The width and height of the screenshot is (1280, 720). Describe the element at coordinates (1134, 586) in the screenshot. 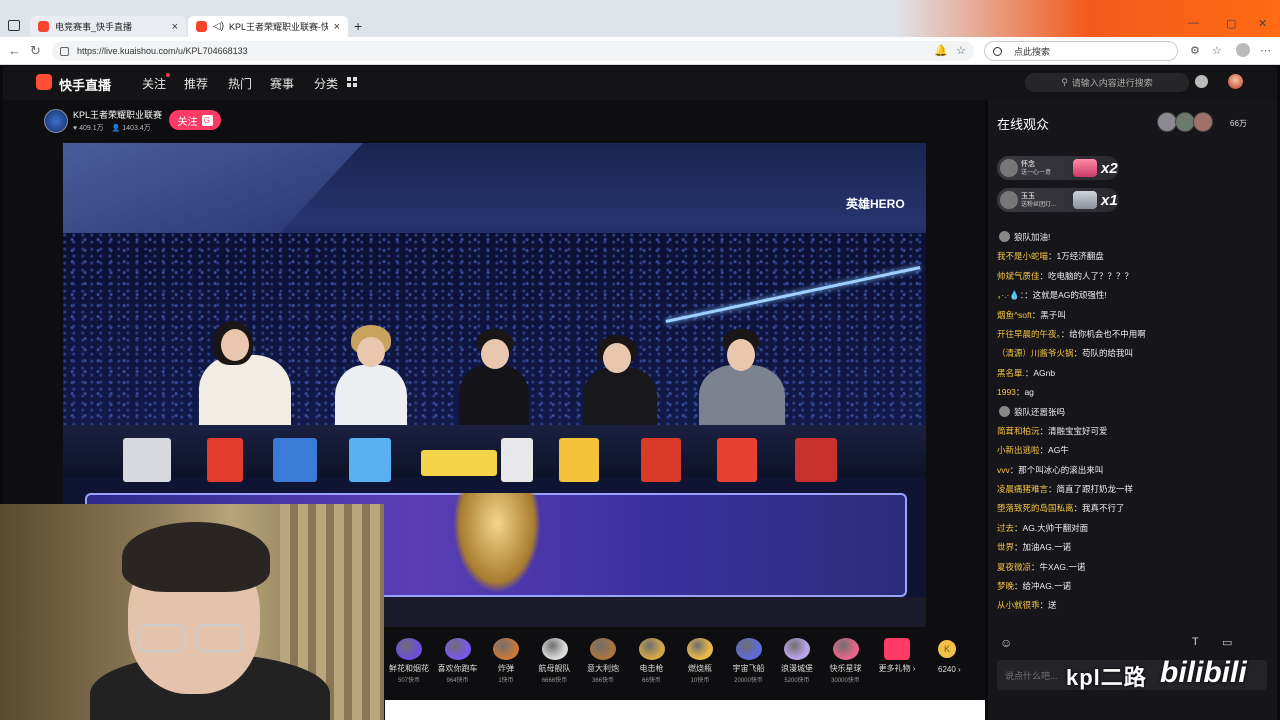

I see `chat-message: 梦晚：给冲AG.一诺` at that location.